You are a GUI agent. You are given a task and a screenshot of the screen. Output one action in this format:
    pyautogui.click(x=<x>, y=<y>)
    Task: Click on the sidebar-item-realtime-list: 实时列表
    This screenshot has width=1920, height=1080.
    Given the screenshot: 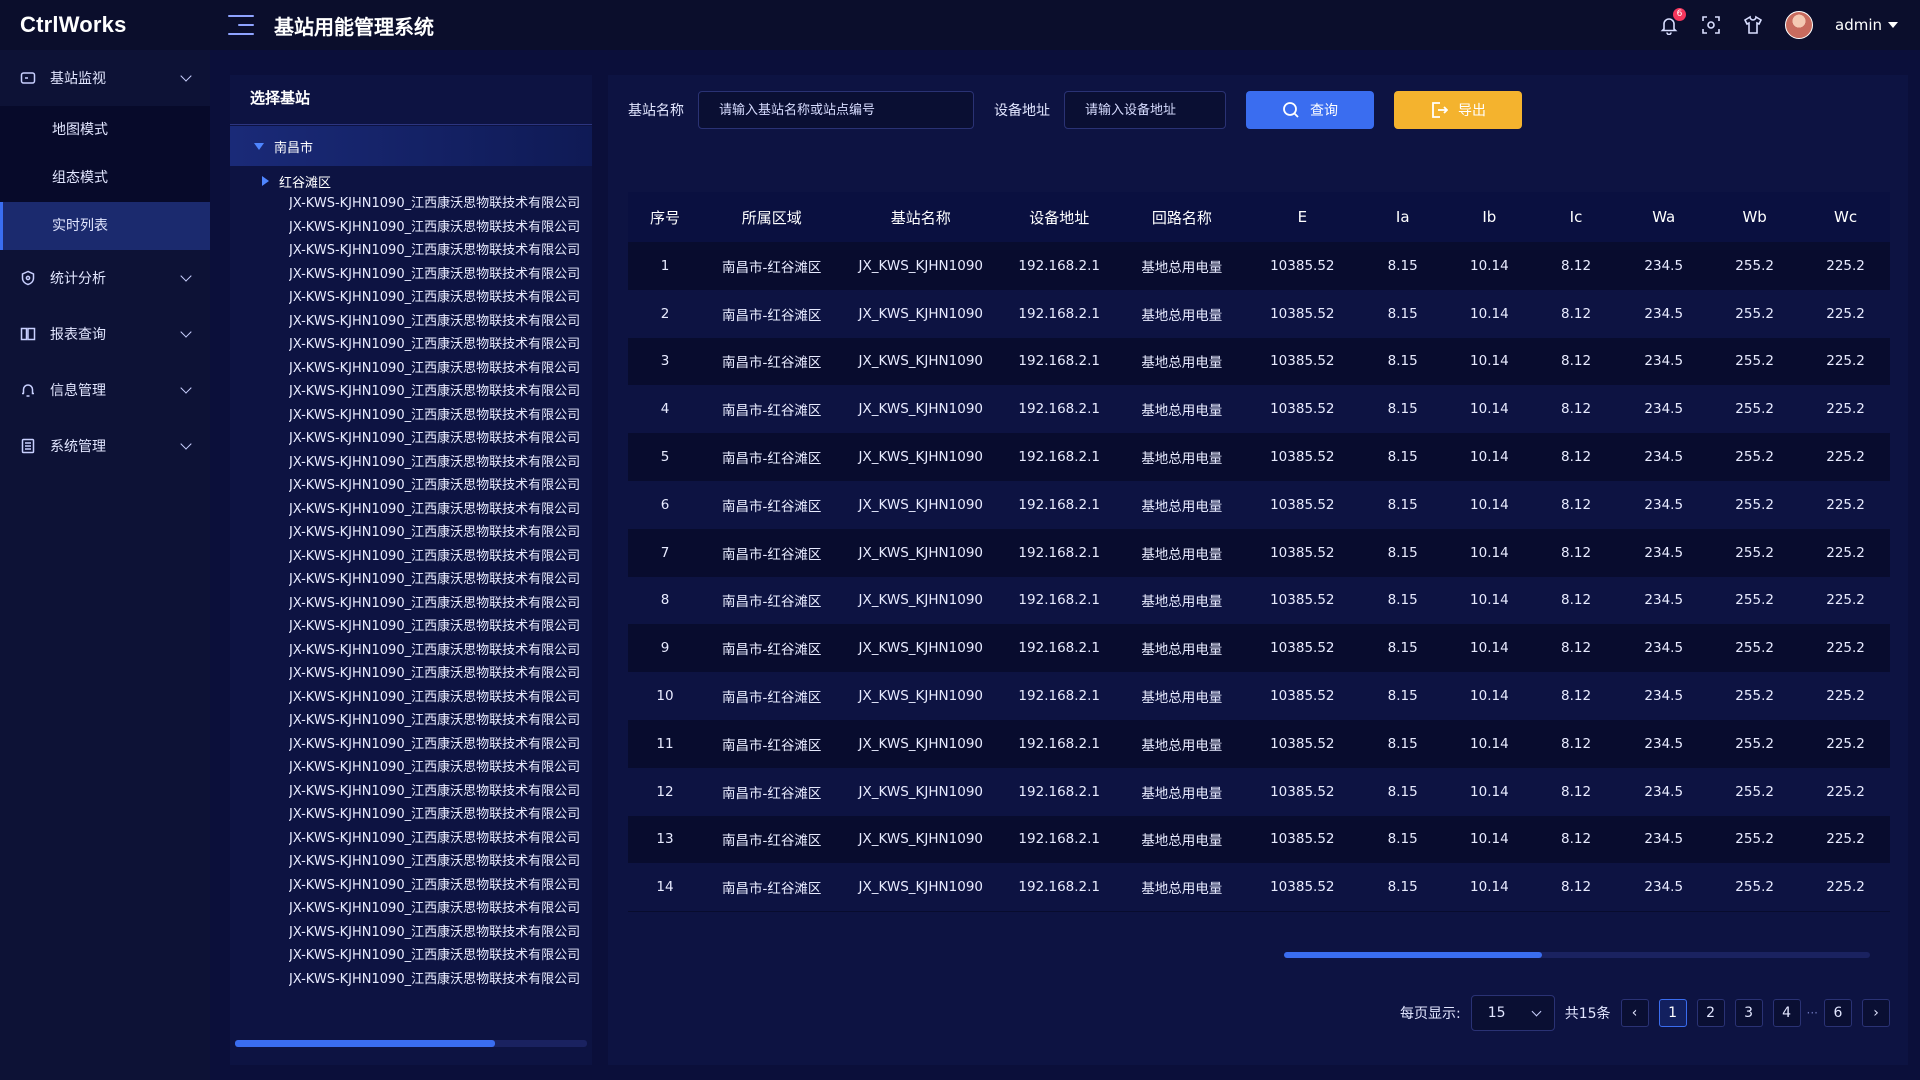 What is the action you would take?
    pyautogui.click(x=105, y=226)
    